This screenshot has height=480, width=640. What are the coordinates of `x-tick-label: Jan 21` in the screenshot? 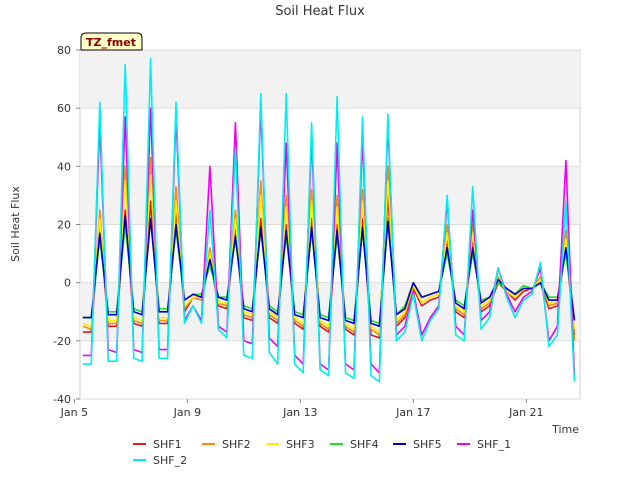 It's located at (525, 412).